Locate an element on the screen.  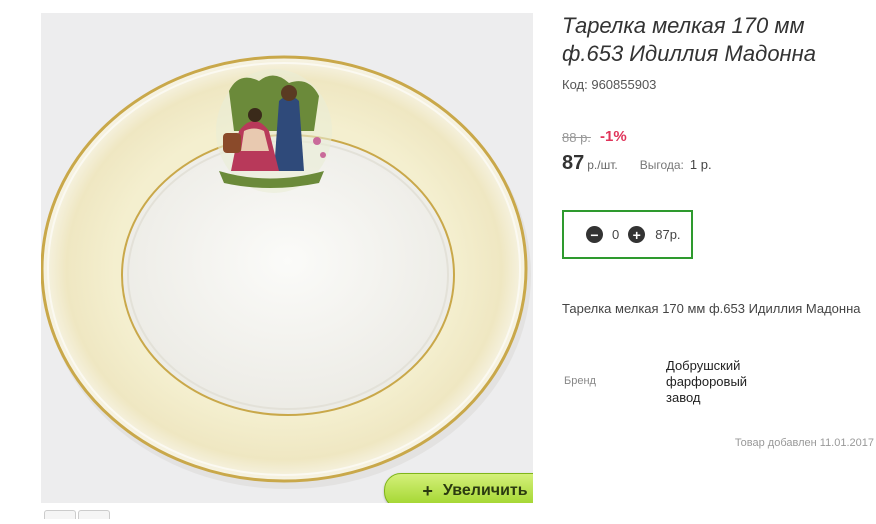
product-code-value: 960855903 is located at coordinates (624, 84).